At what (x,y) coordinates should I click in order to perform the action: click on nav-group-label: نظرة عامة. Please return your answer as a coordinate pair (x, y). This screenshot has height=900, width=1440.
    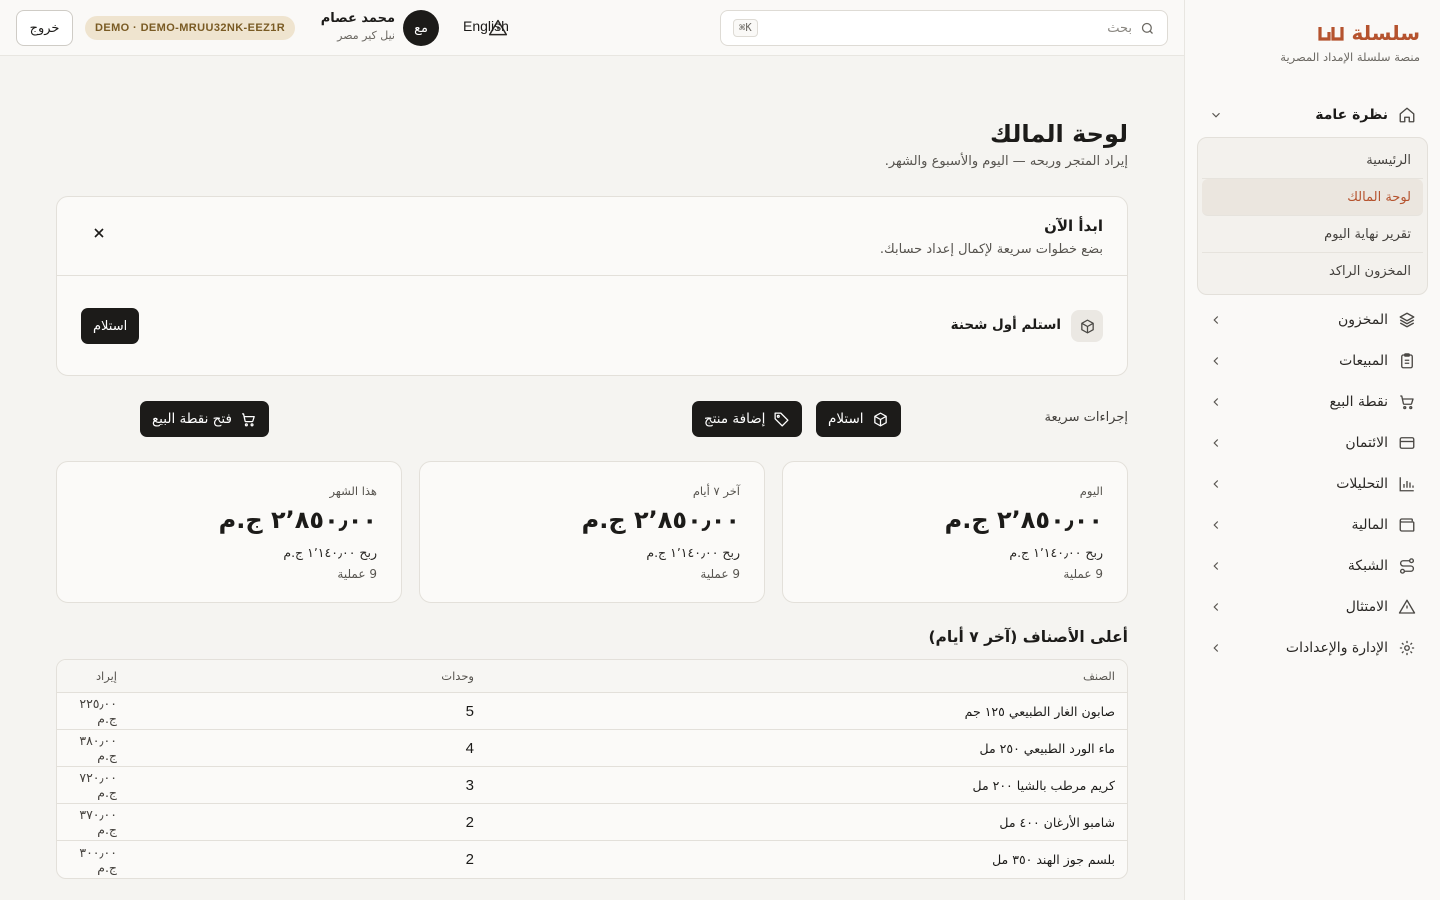
    Looking at the image, I should click on (1351, 114).